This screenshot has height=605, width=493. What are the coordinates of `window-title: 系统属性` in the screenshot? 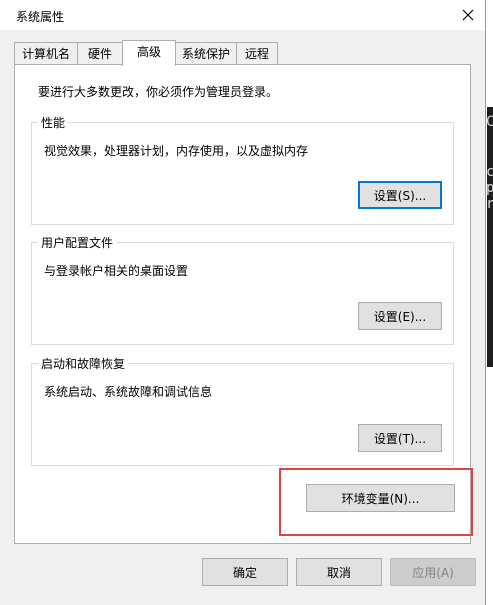 It's located at (40, 17).